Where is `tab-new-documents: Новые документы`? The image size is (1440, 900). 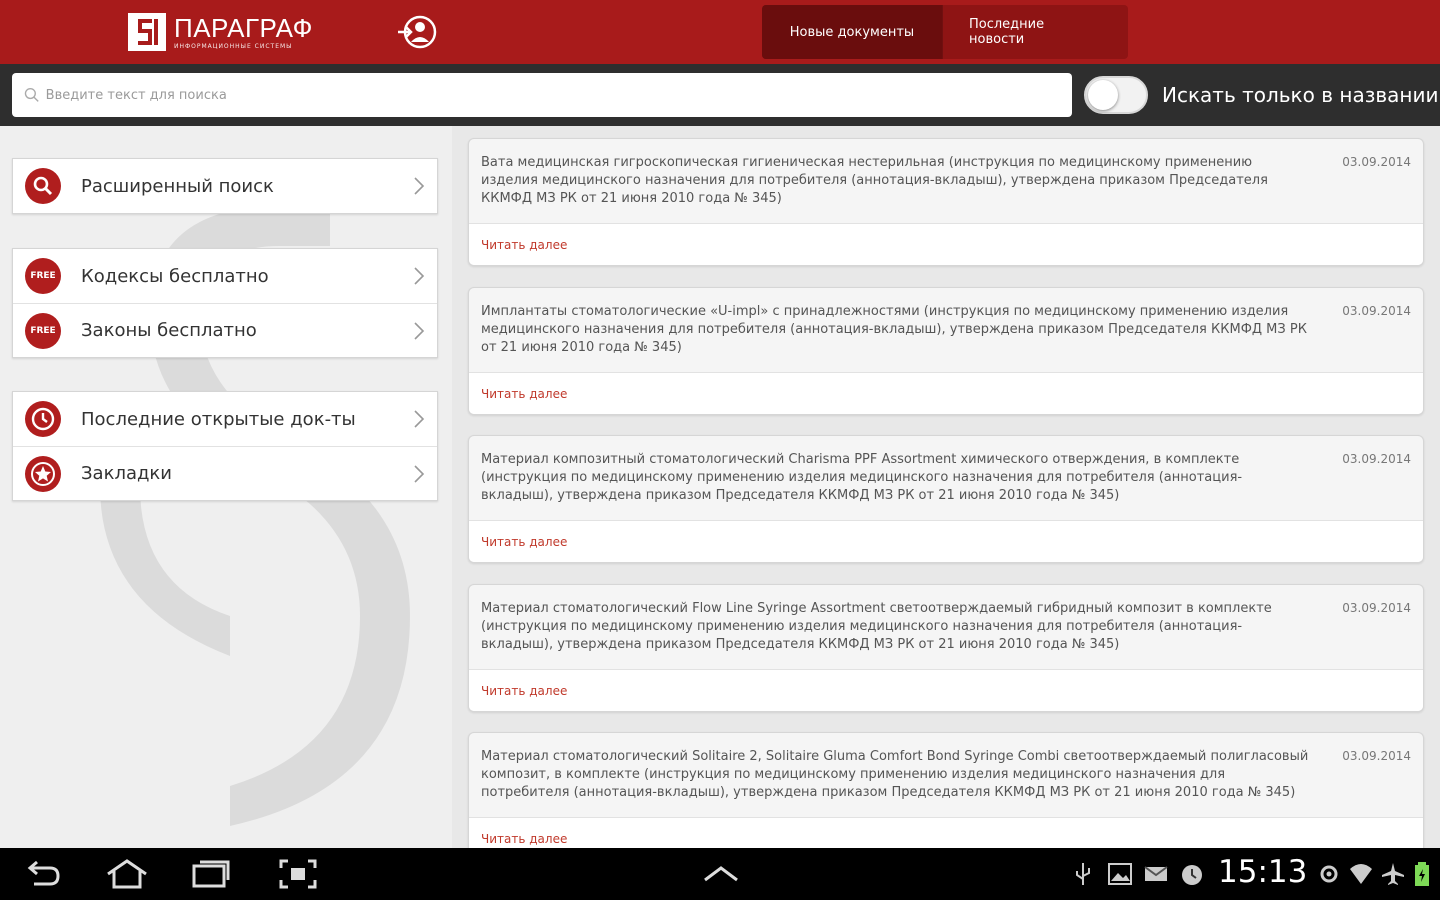
tab-new-documents: Новые документы is located at coordinates (852, 32).